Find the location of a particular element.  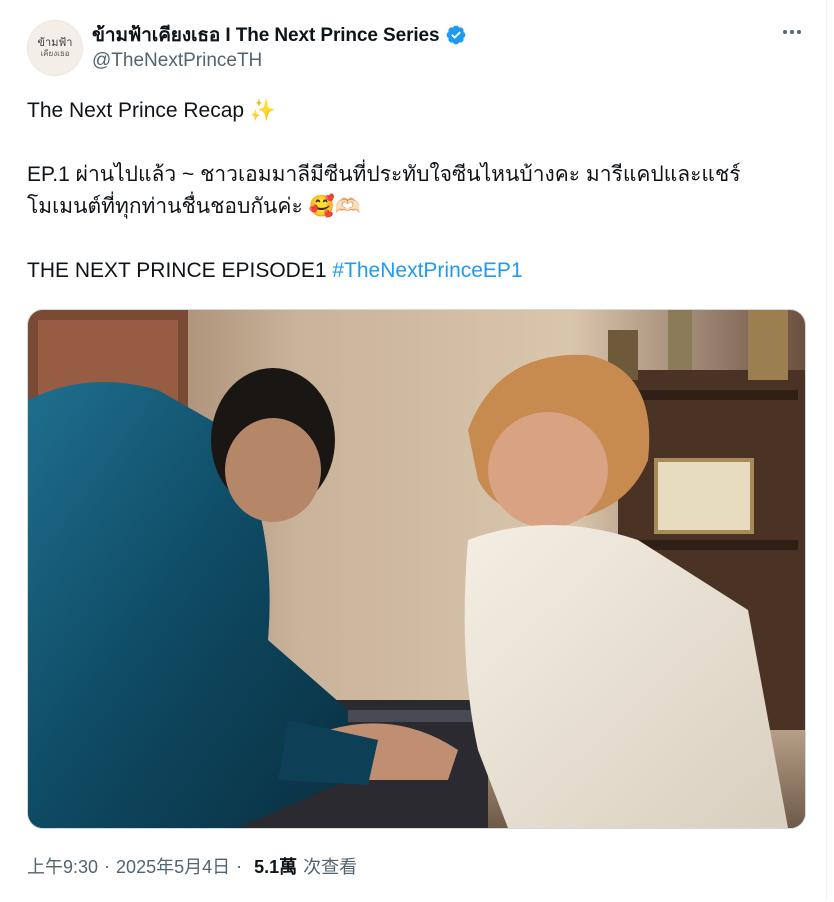

more-horizontal-icon is located at coordinates (792, 32).